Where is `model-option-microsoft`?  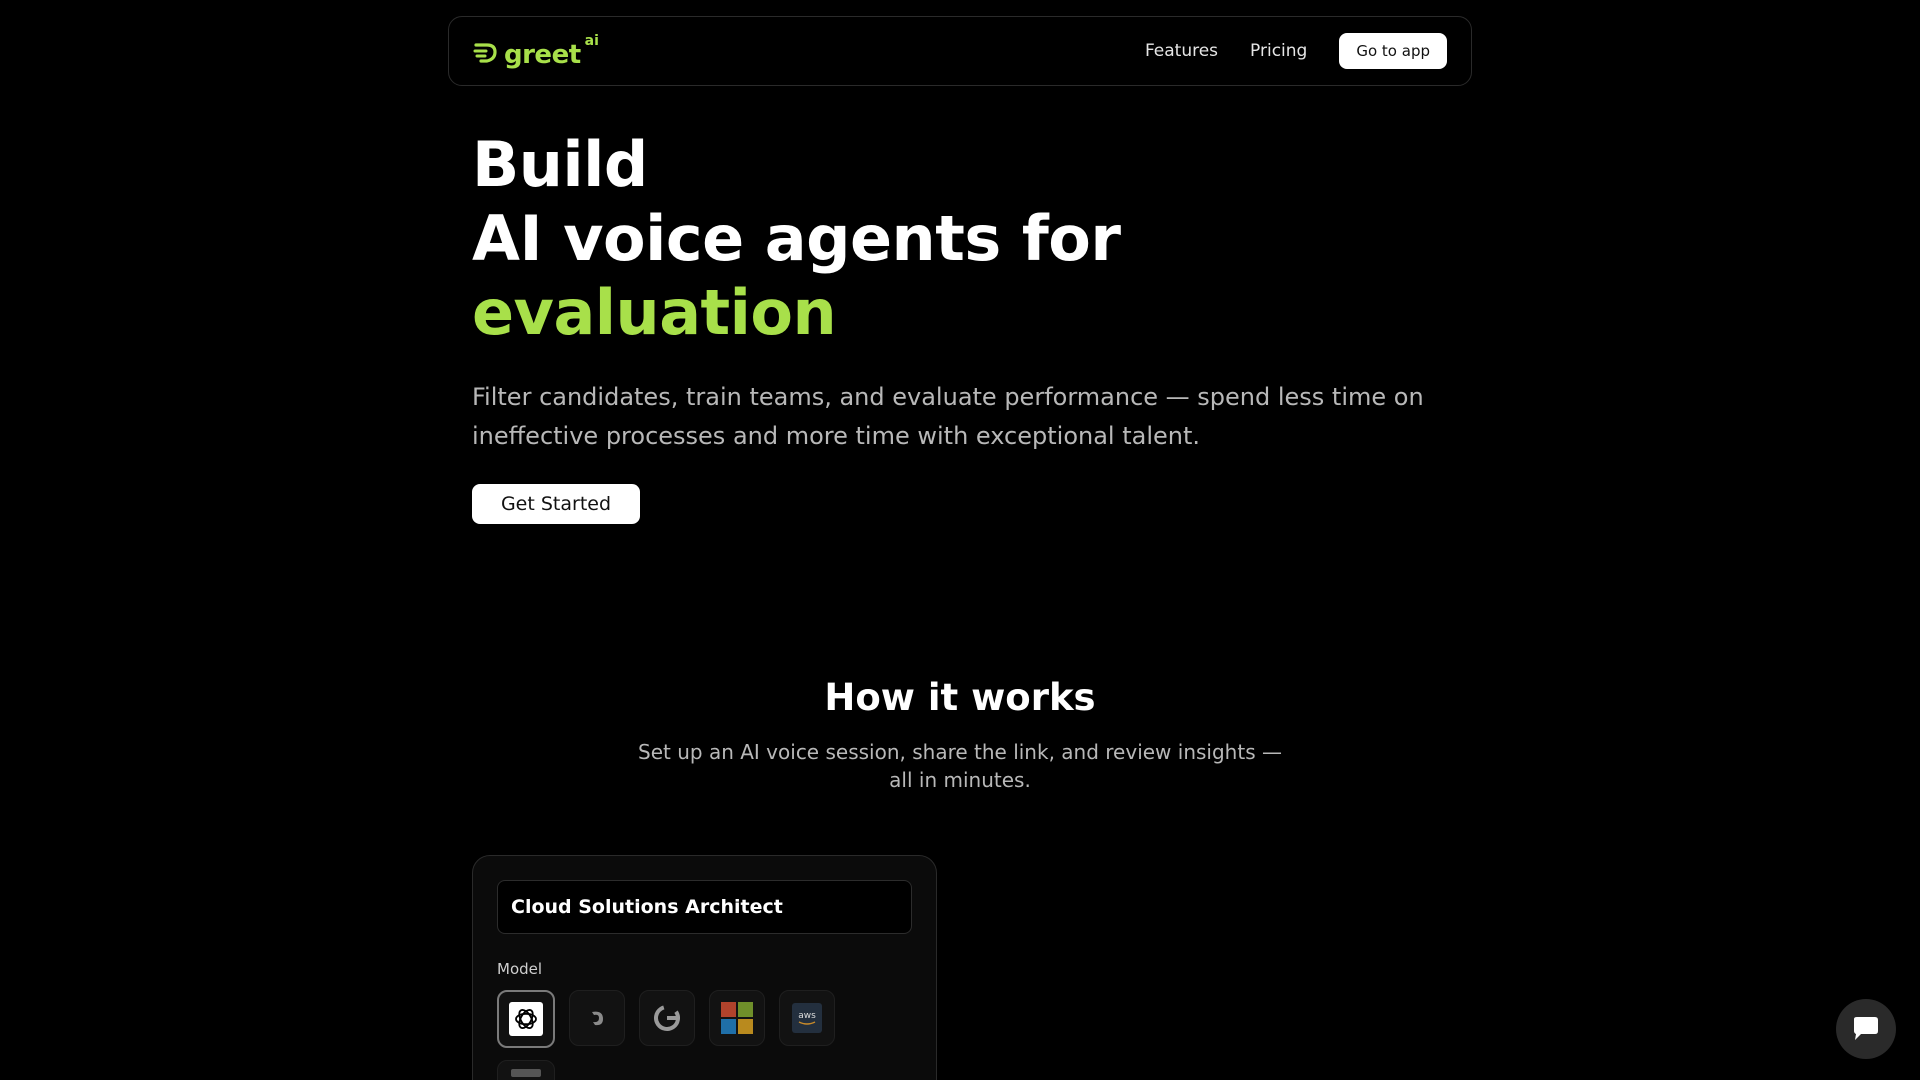
model-option-microsoft is located at coordinates (737, 1018).